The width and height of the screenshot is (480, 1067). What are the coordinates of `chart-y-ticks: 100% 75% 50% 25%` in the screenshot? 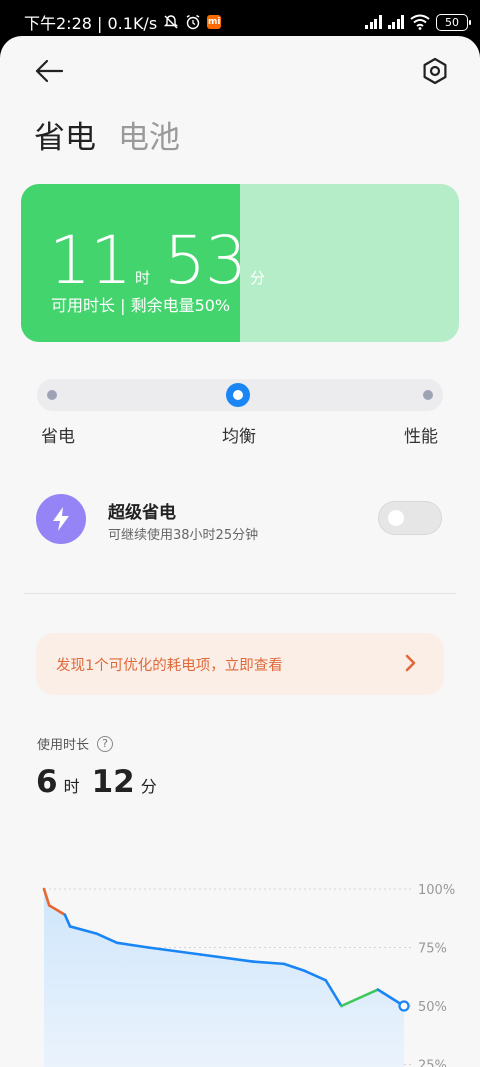 It's located at (436, 975).